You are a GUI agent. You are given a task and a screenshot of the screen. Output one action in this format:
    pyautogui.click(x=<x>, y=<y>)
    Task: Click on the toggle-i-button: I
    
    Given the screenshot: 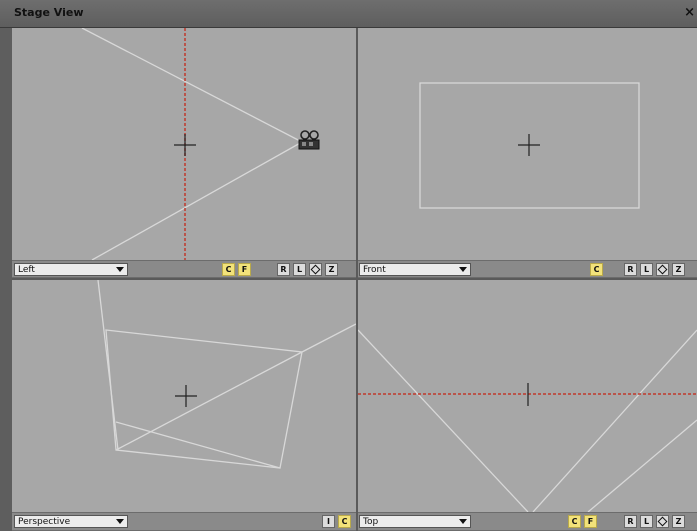 What is the action you would take?
    pyautogui.click(x=328, y=521)
    